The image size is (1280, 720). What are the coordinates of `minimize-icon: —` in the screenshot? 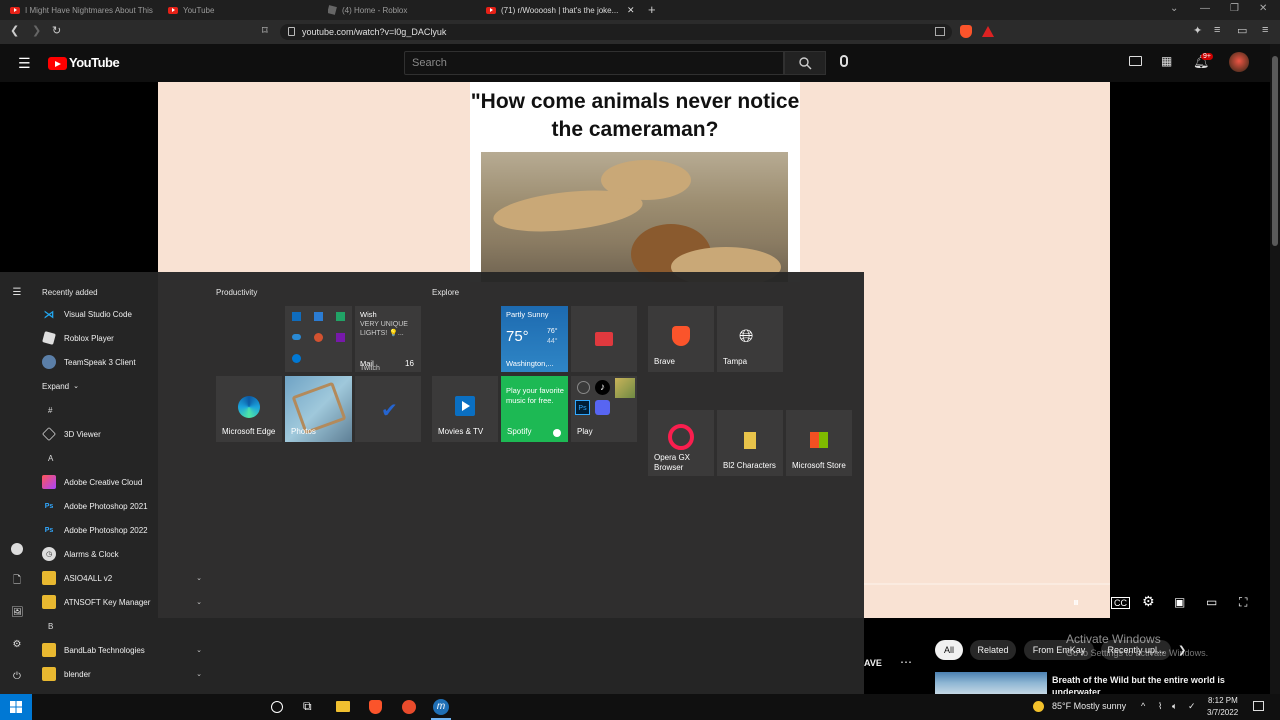 It's located at (1205, 8).